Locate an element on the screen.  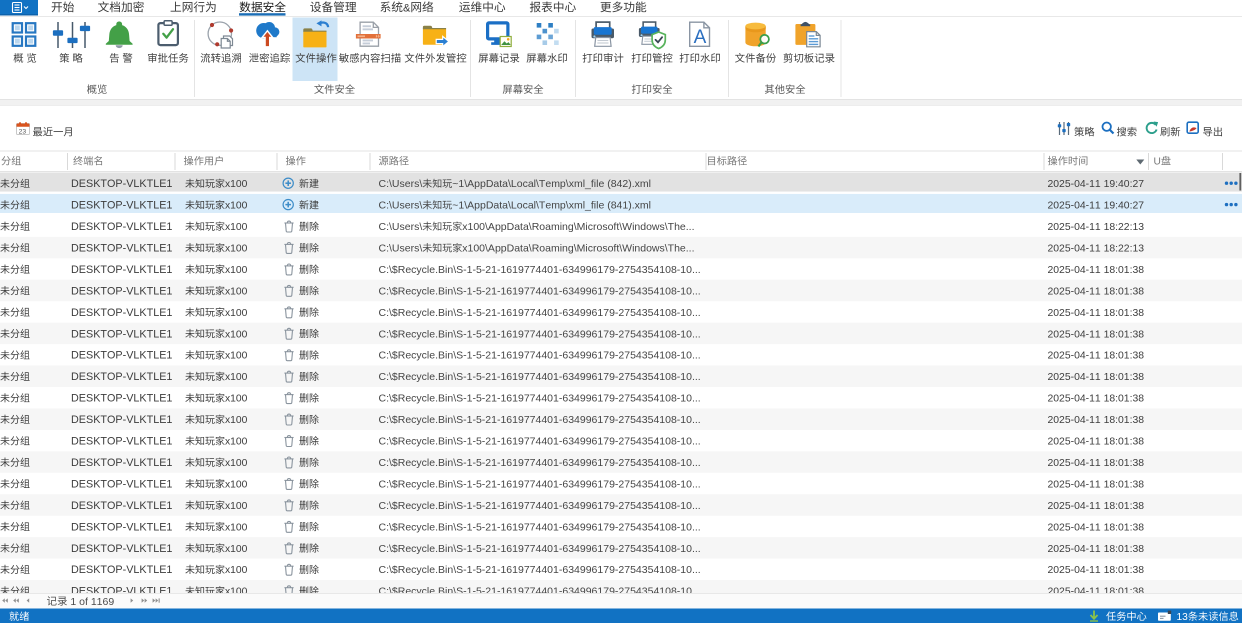
svg-text: A is located at coordinates (700, 37).